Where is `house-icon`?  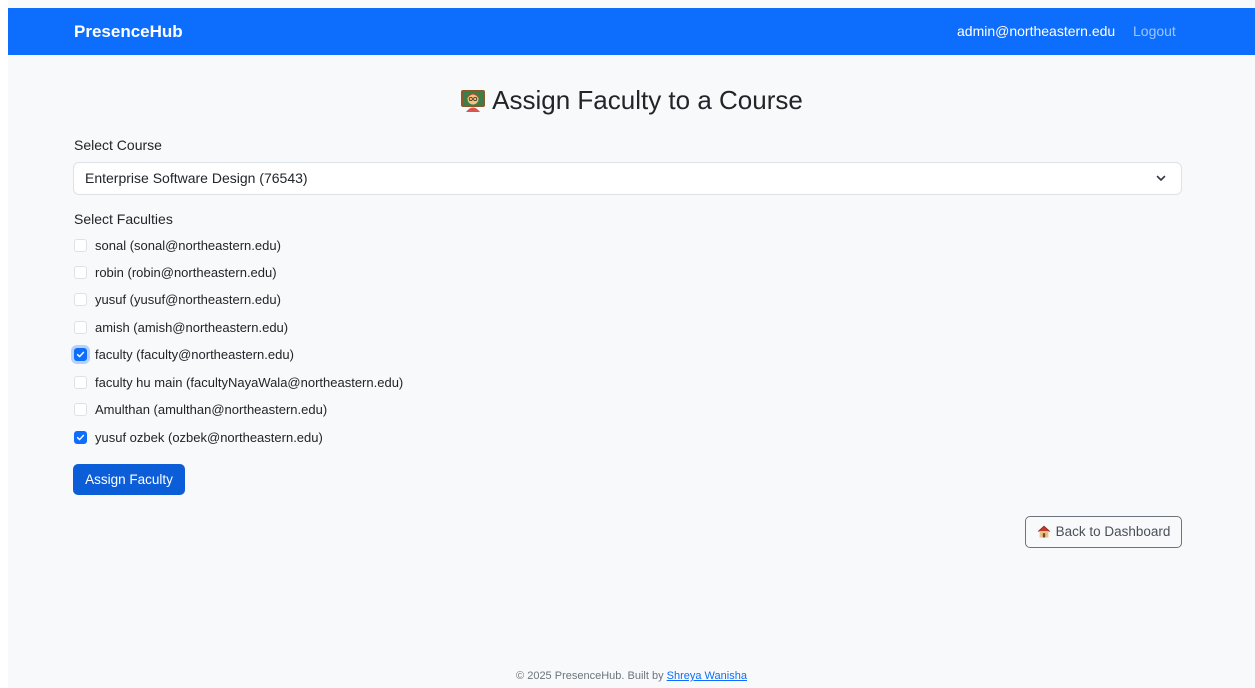 house-icon is located at coordinates (1043, 531).